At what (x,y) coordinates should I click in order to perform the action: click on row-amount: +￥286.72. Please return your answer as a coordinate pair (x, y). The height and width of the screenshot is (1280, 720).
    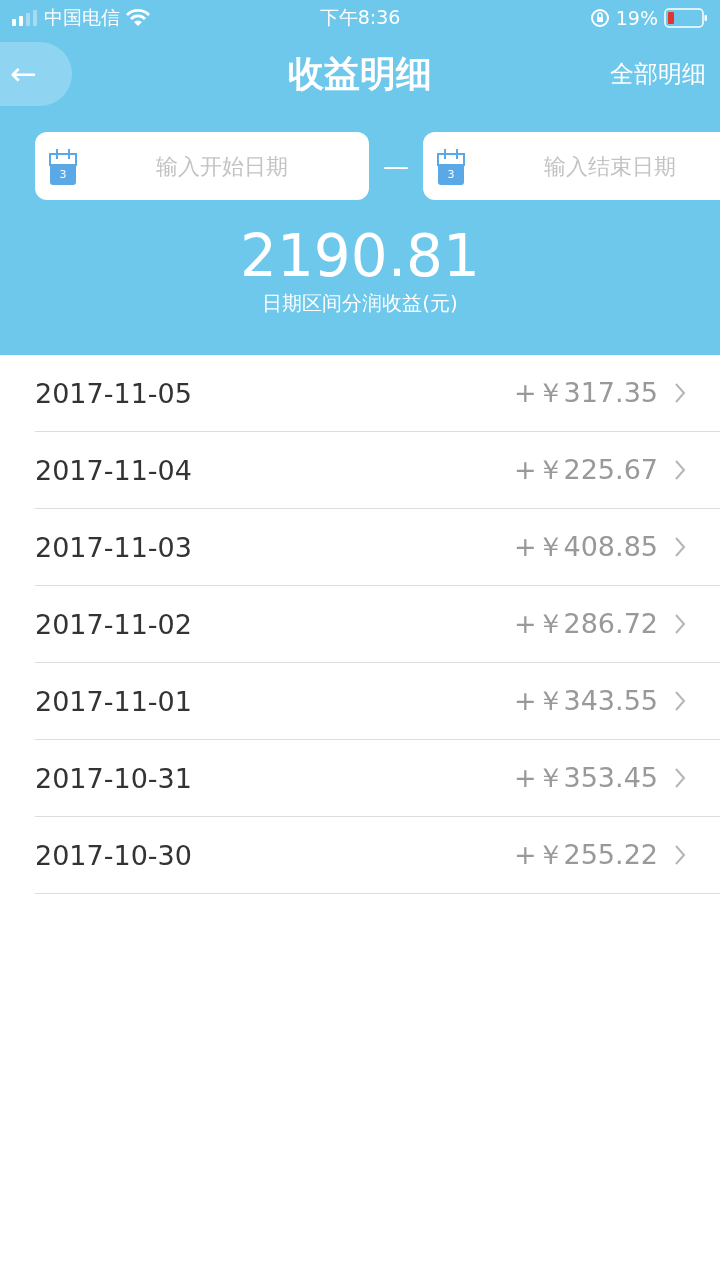
    Looking at the image, I should click on (585, 624).